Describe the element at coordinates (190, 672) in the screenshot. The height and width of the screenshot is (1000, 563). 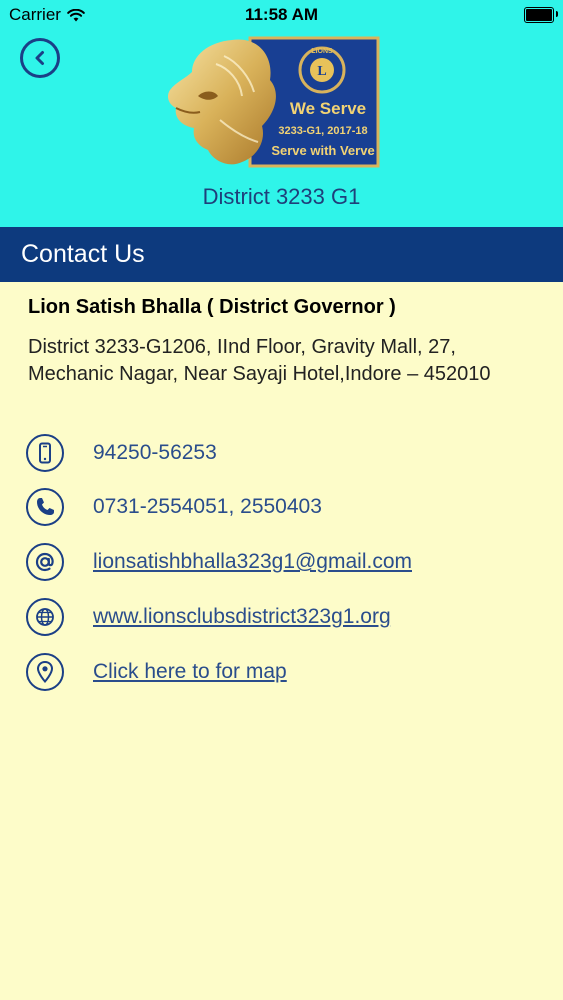
I see `map-link: Click here to for map` at that location.